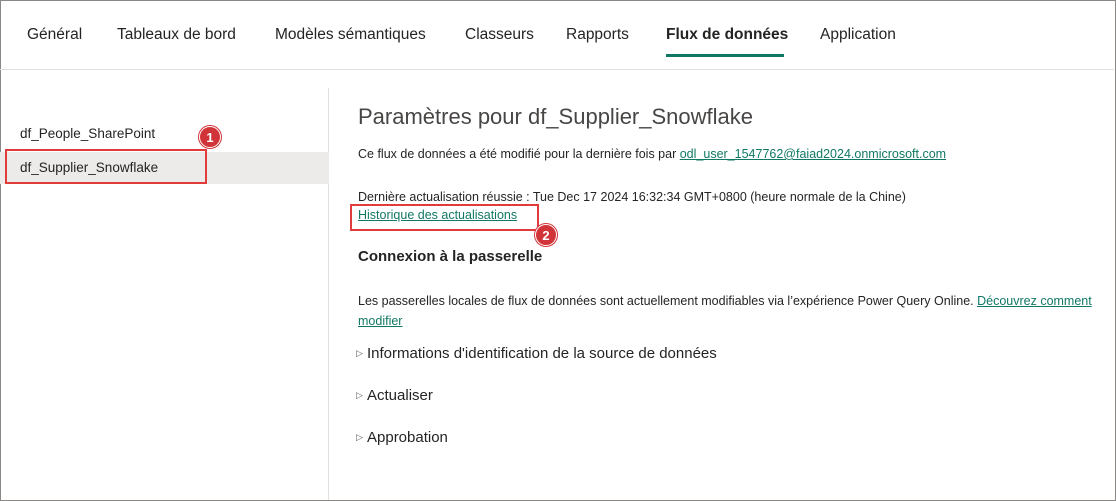  I want to click on section-label: Actualiser, so click(400, 395).